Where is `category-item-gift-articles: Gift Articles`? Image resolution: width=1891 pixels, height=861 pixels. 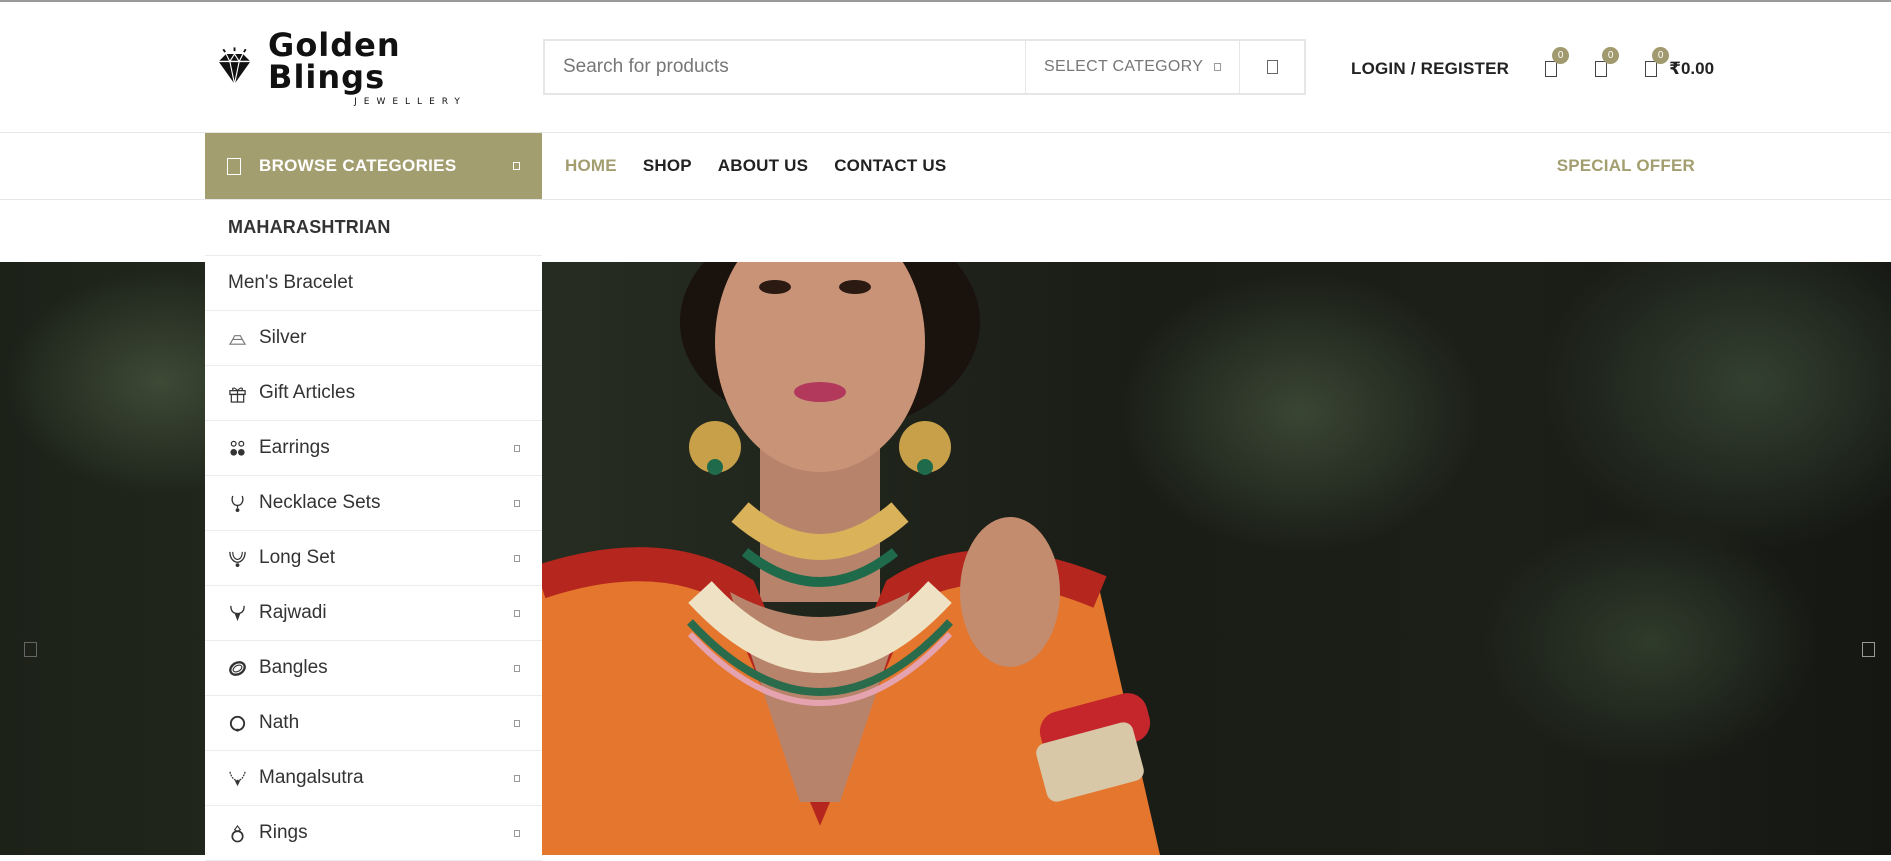
category-item-gift-articles: Gift Articles is located at coordinates (373, 393).